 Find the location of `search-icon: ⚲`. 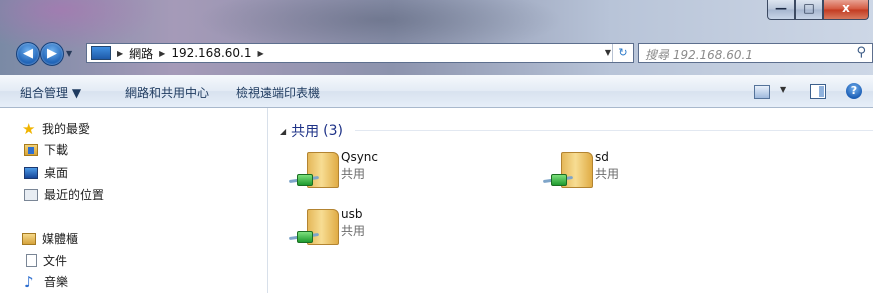

search-icon: ⚲ is located at coordinates (861, 52).